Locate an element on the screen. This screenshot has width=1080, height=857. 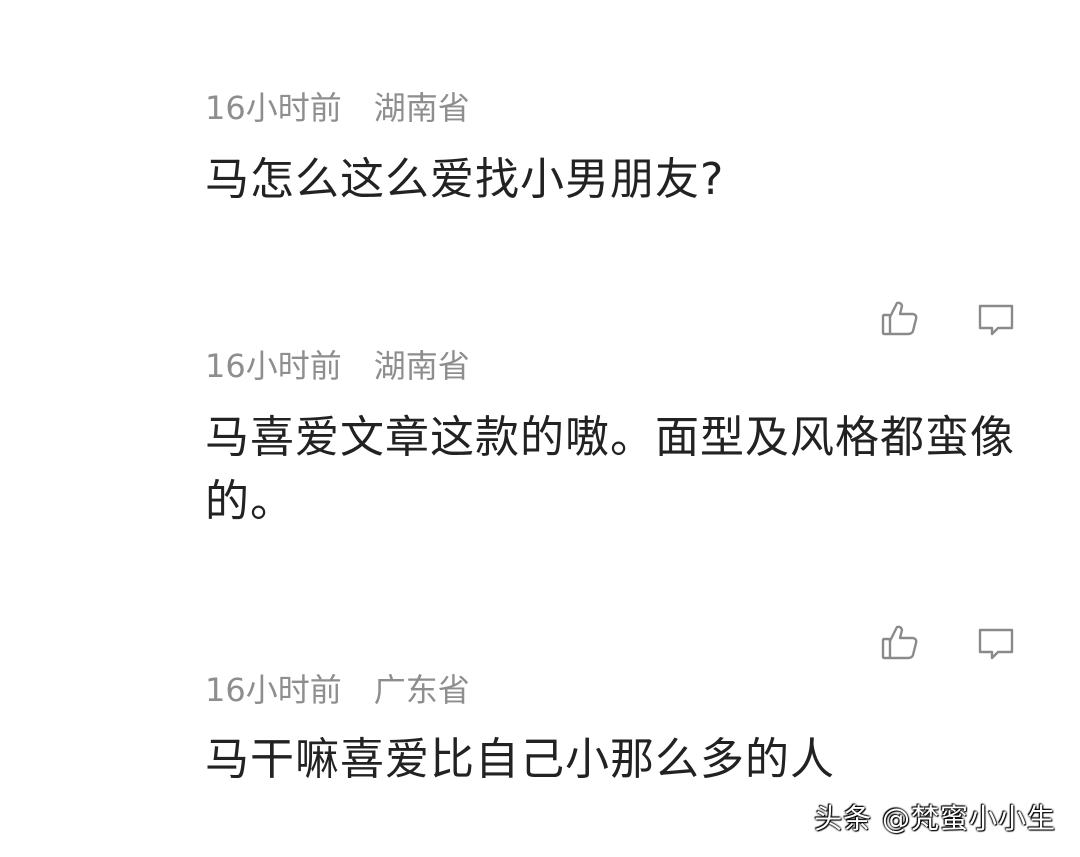
comment-text: 马干嘛喜爱比自己小那么多的人 is located at coordinates (520, 759).